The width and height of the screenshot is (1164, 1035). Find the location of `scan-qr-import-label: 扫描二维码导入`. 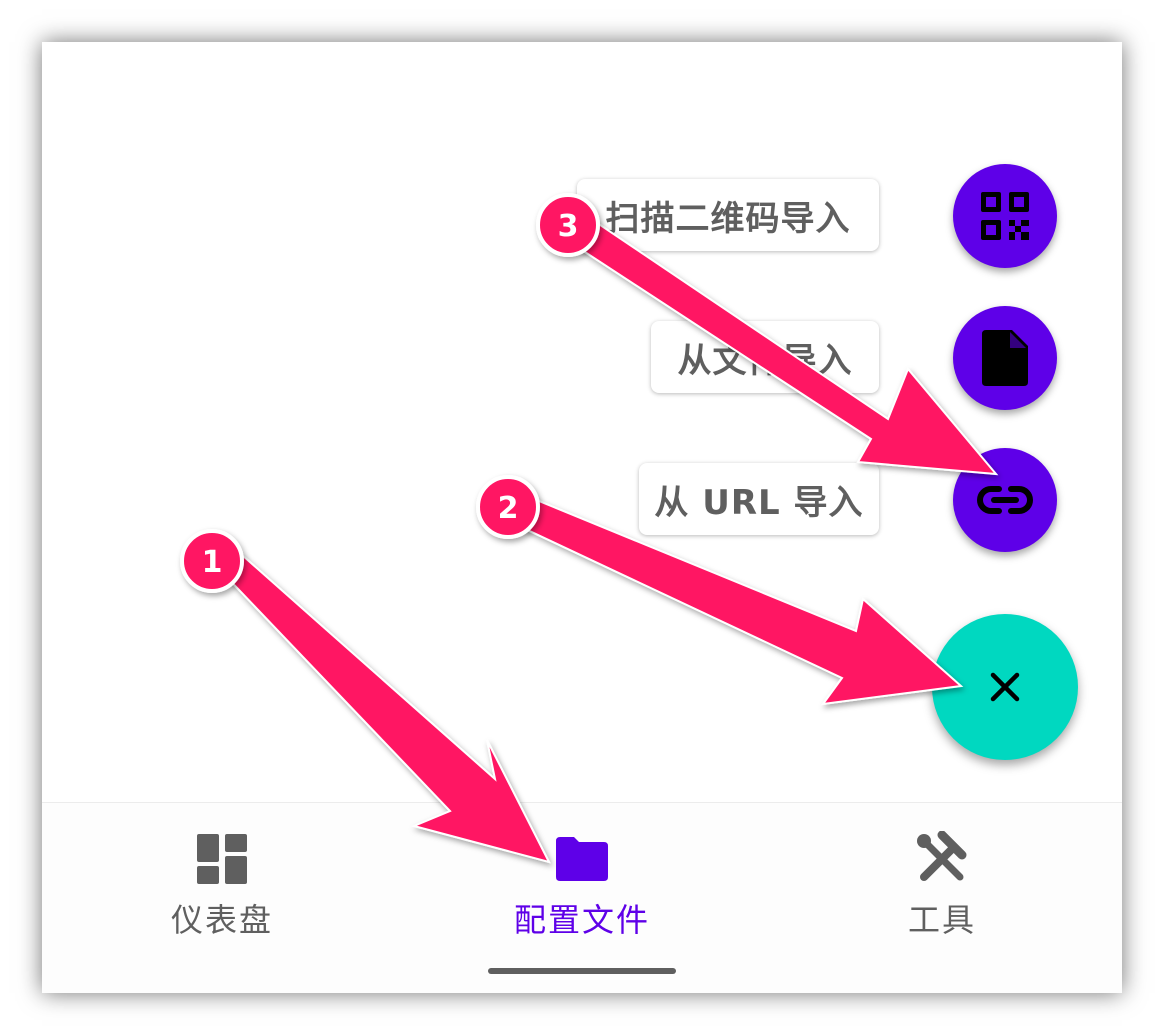

scan-qr-import-label: 扫描二维码导入 is located at coordinates (728, 215).